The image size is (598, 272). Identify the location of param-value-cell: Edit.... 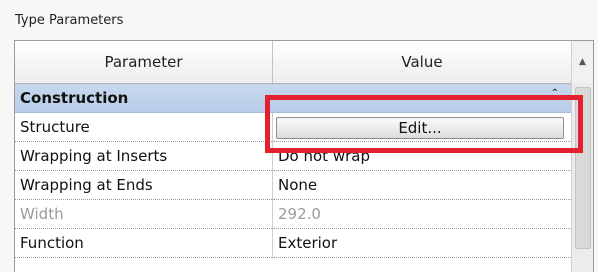
(421, 127).